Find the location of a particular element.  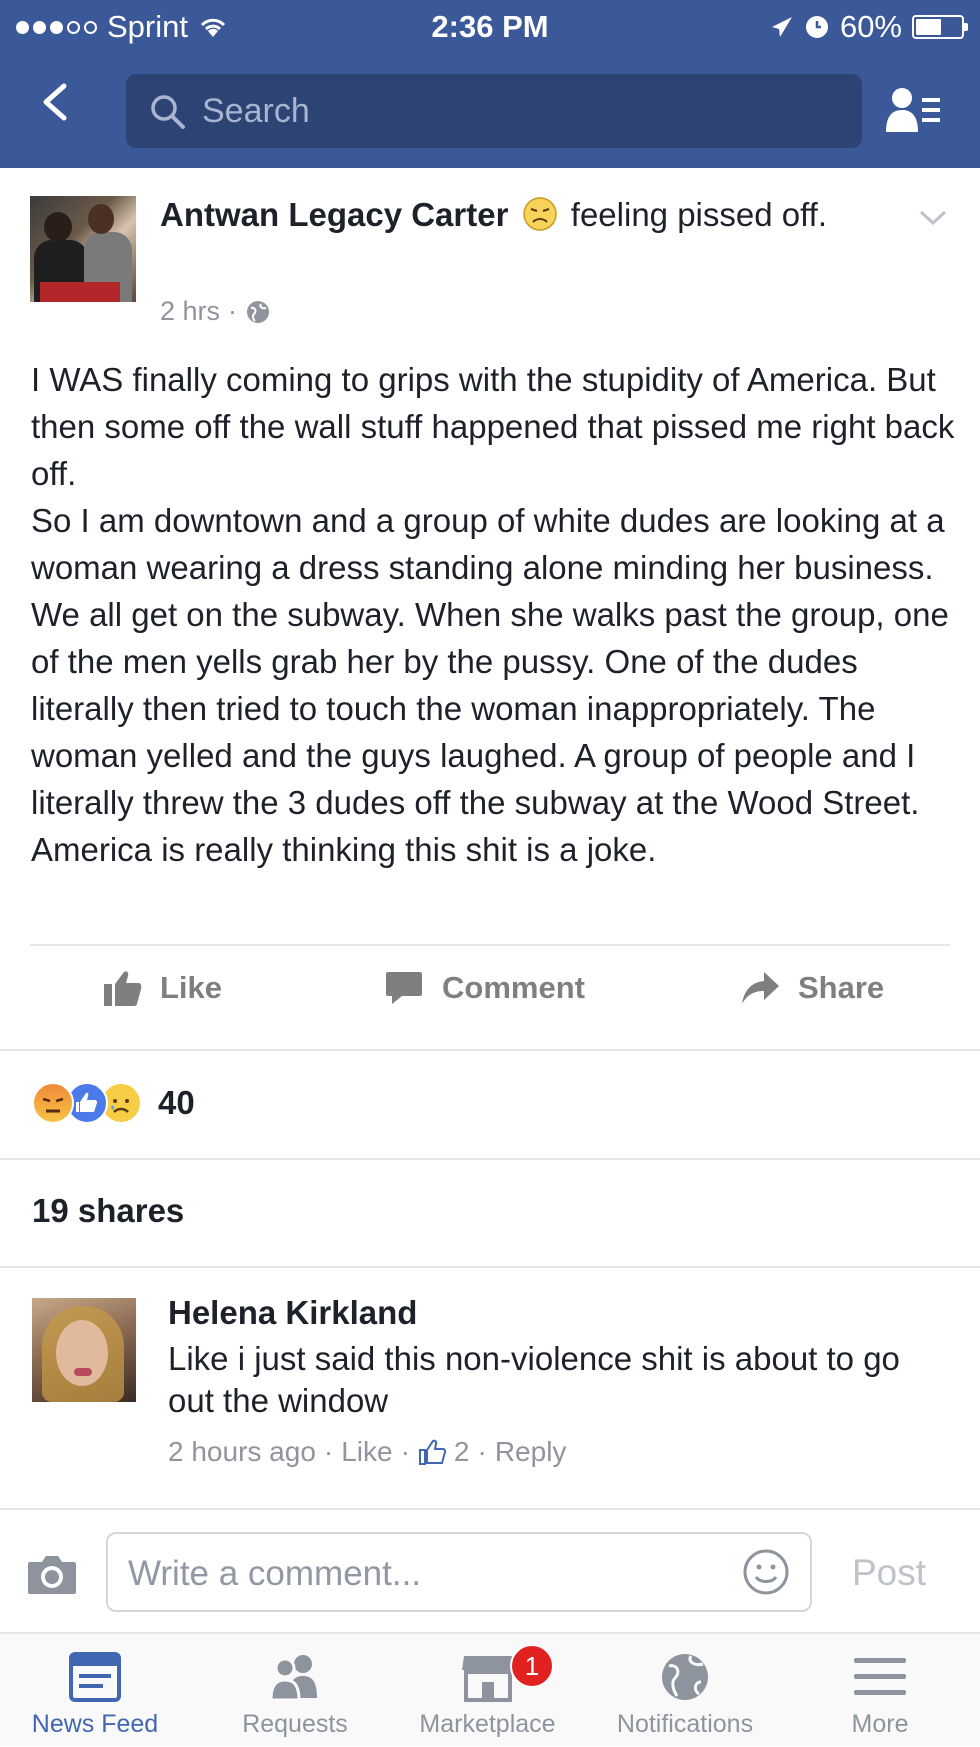

like-button: Like is located at coordinates (162, 988).